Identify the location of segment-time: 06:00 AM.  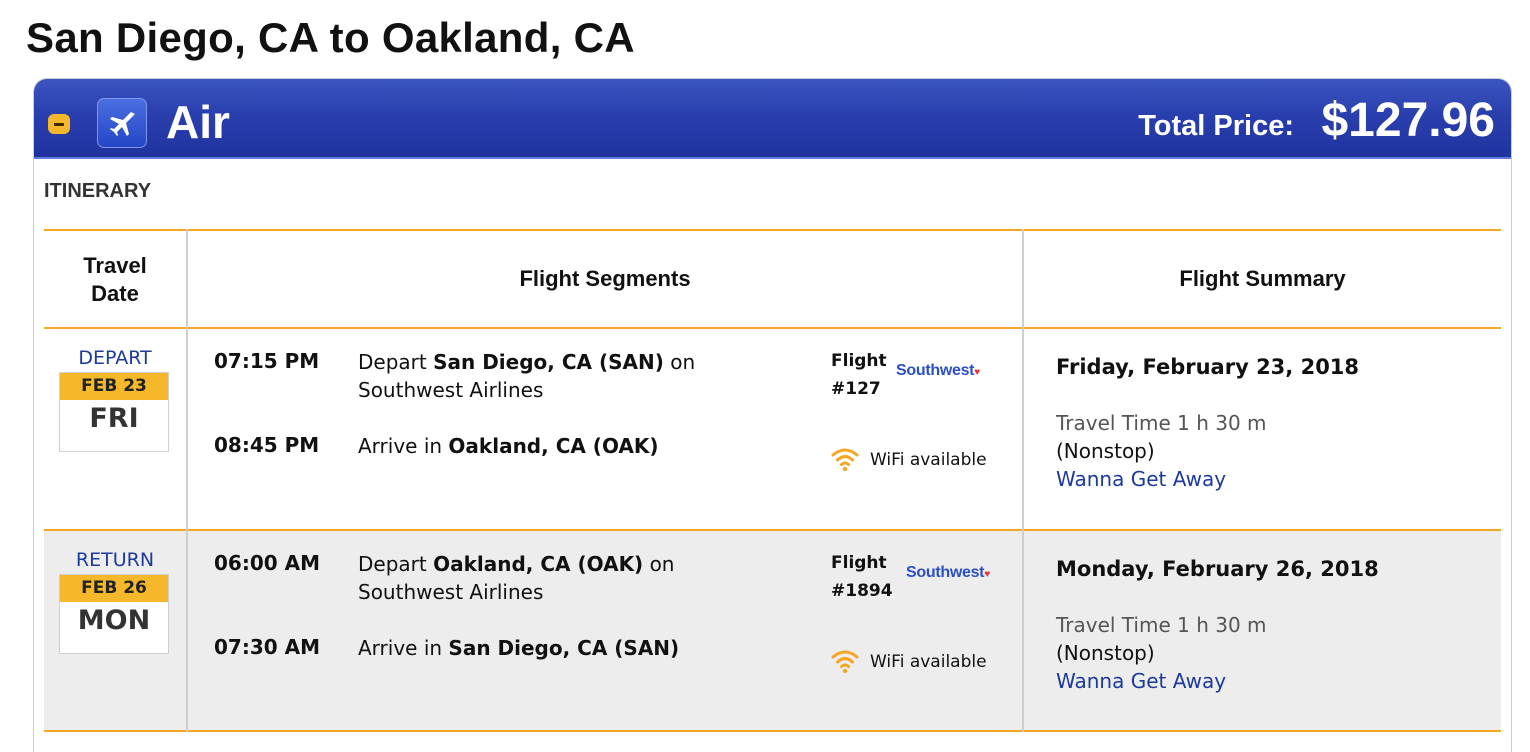
(267, 563).